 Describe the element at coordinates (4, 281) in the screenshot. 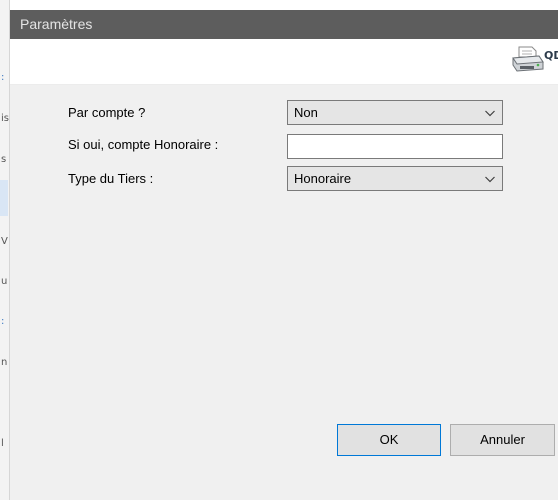

I see `background-char: u` at that location.